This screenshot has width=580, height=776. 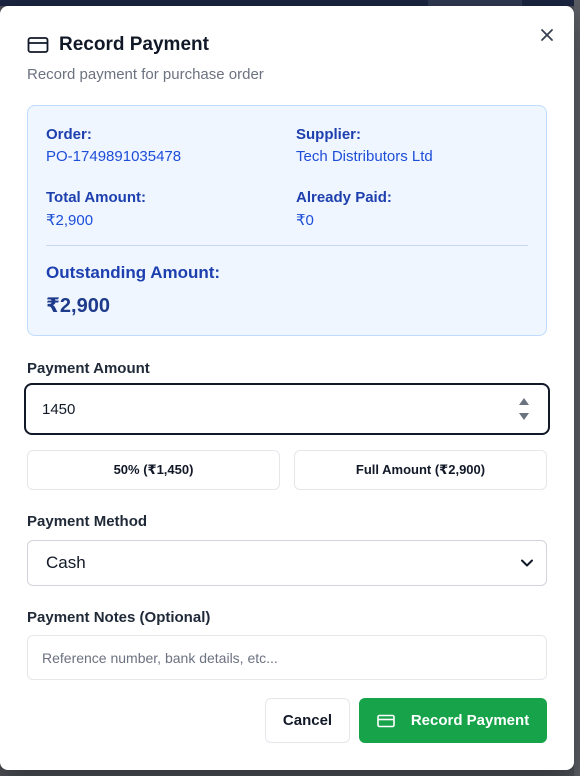 I want to click on payment-method-label: Payment Method, so click(x=87, y=521).